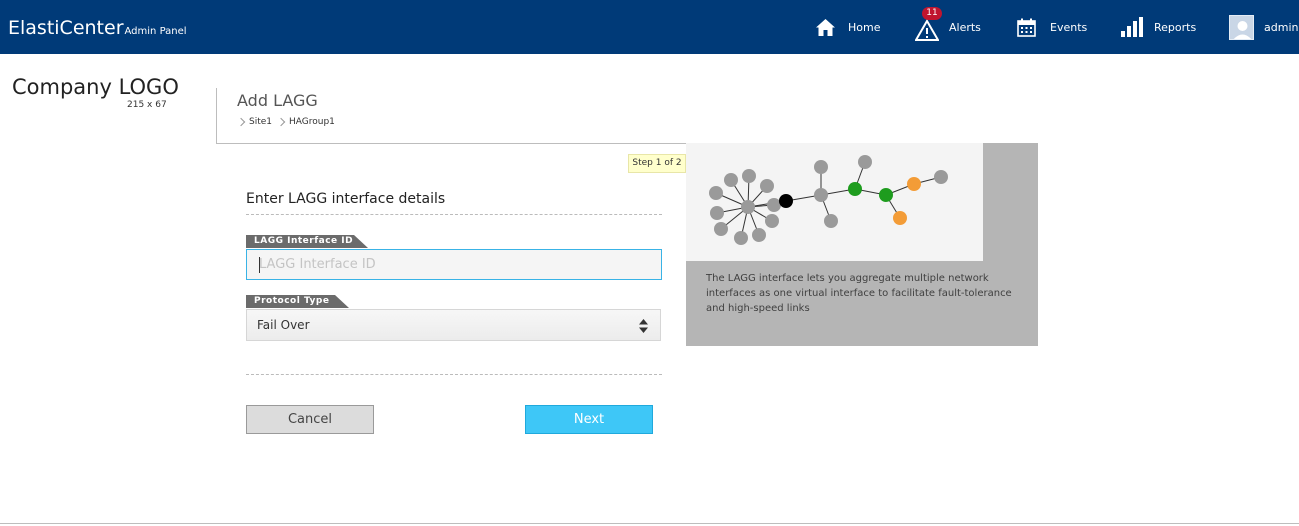 Image resolution: width=1299 pixels, height=526 pixels. Describe the element at coordinates (1069, 27) in the screenshot. I see `nav-events-label: Events` at that location.